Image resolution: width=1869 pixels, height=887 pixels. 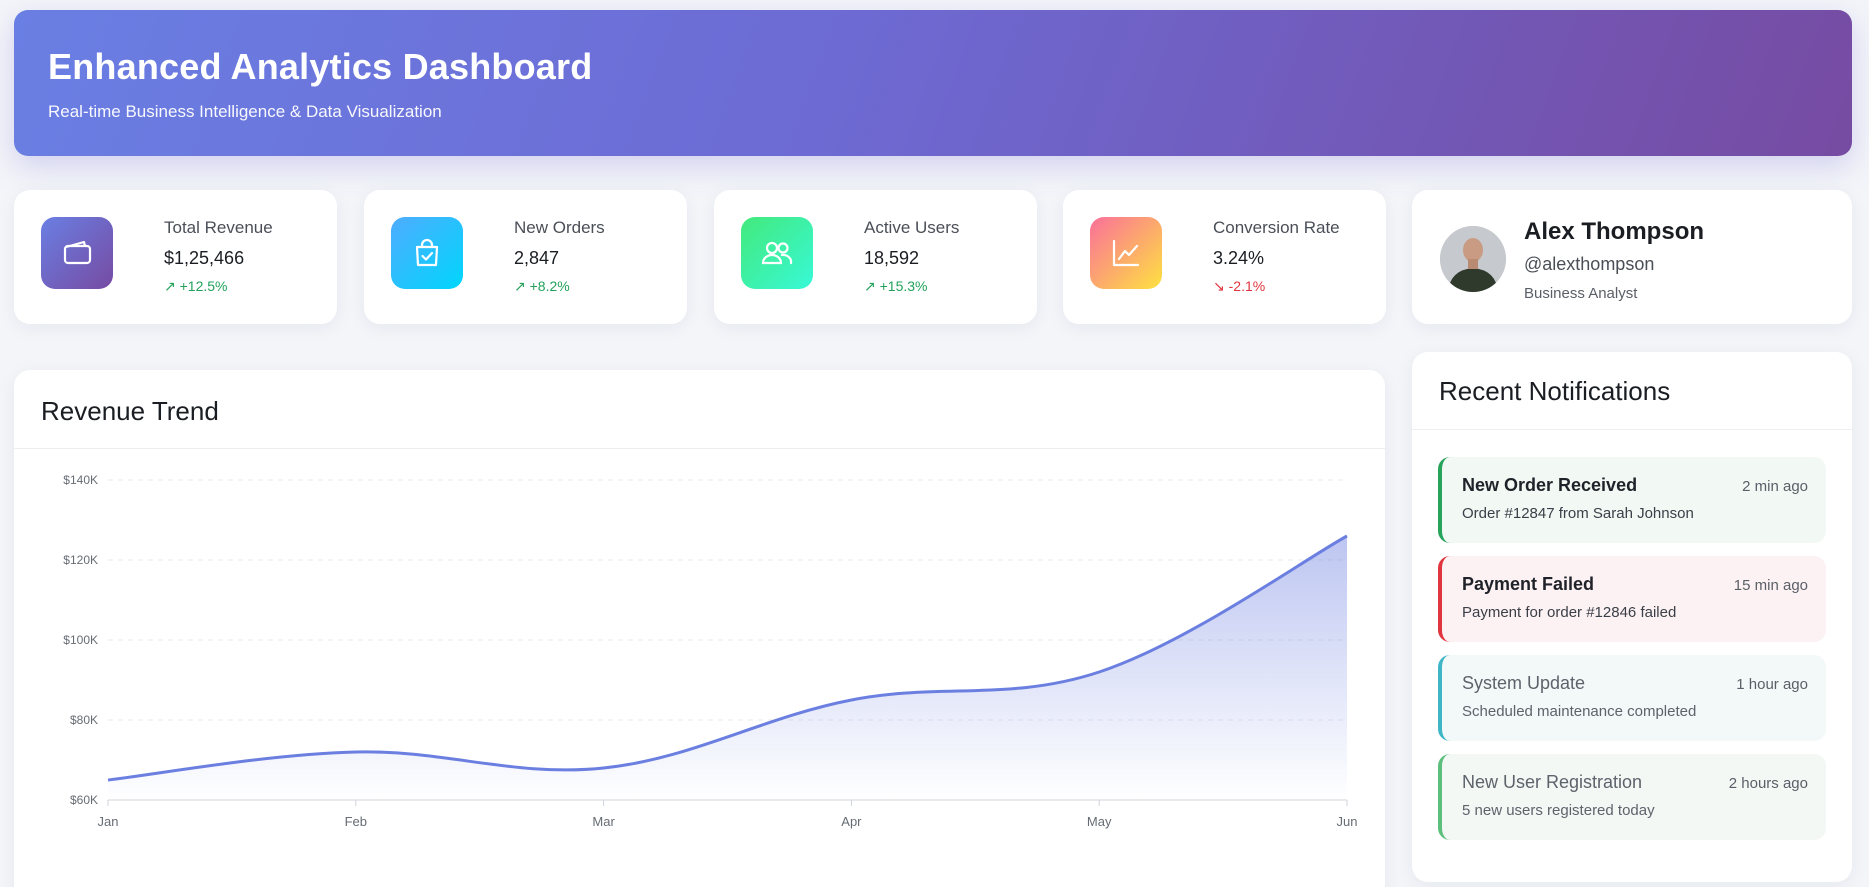 I want to click on stat-label: Total Revenue, so click(x=218, y=227).